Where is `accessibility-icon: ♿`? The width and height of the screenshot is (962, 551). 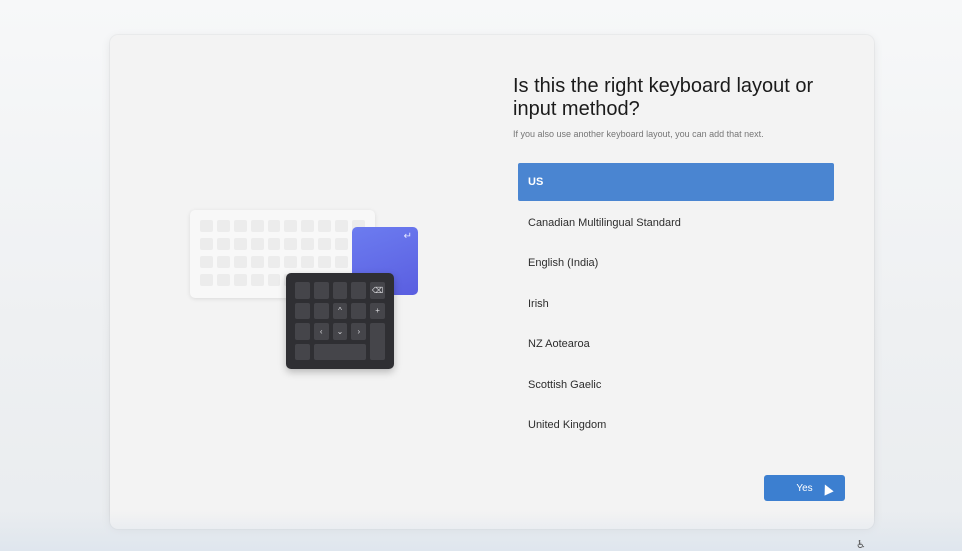
accessibility-icon: ♿ is located at coordinates (861, 544).